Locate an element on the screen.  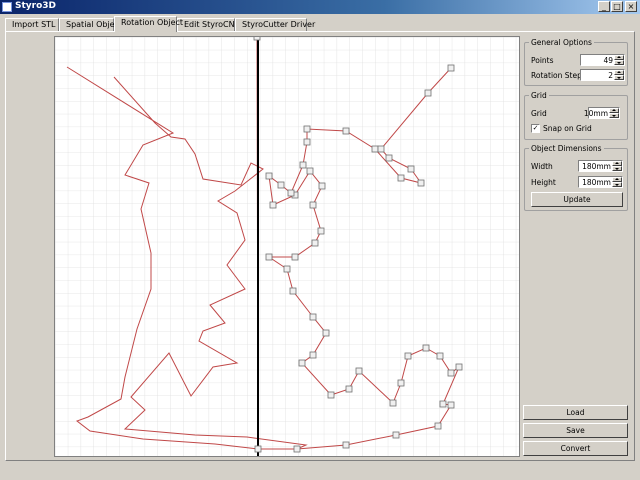
update-button: Update is located at coordinates (577, 199).